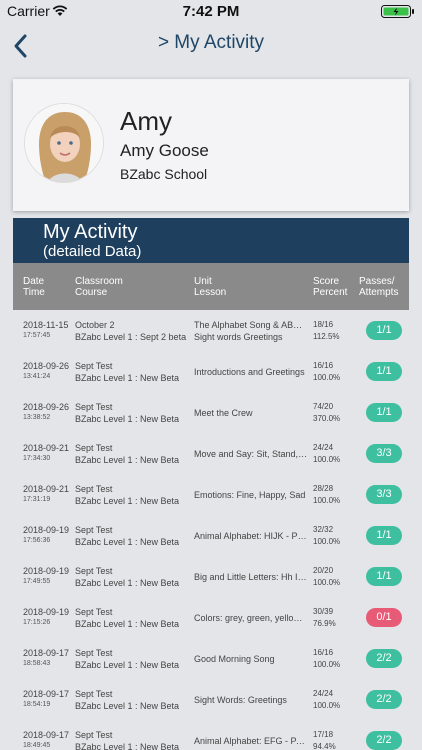 The height and width of the screenshot is (750, 422). Describe the element at coordinates (251, 577) in the screenshot. I see `row-lesson: Big and Little Letters: Hh Ii Jj` at that location.